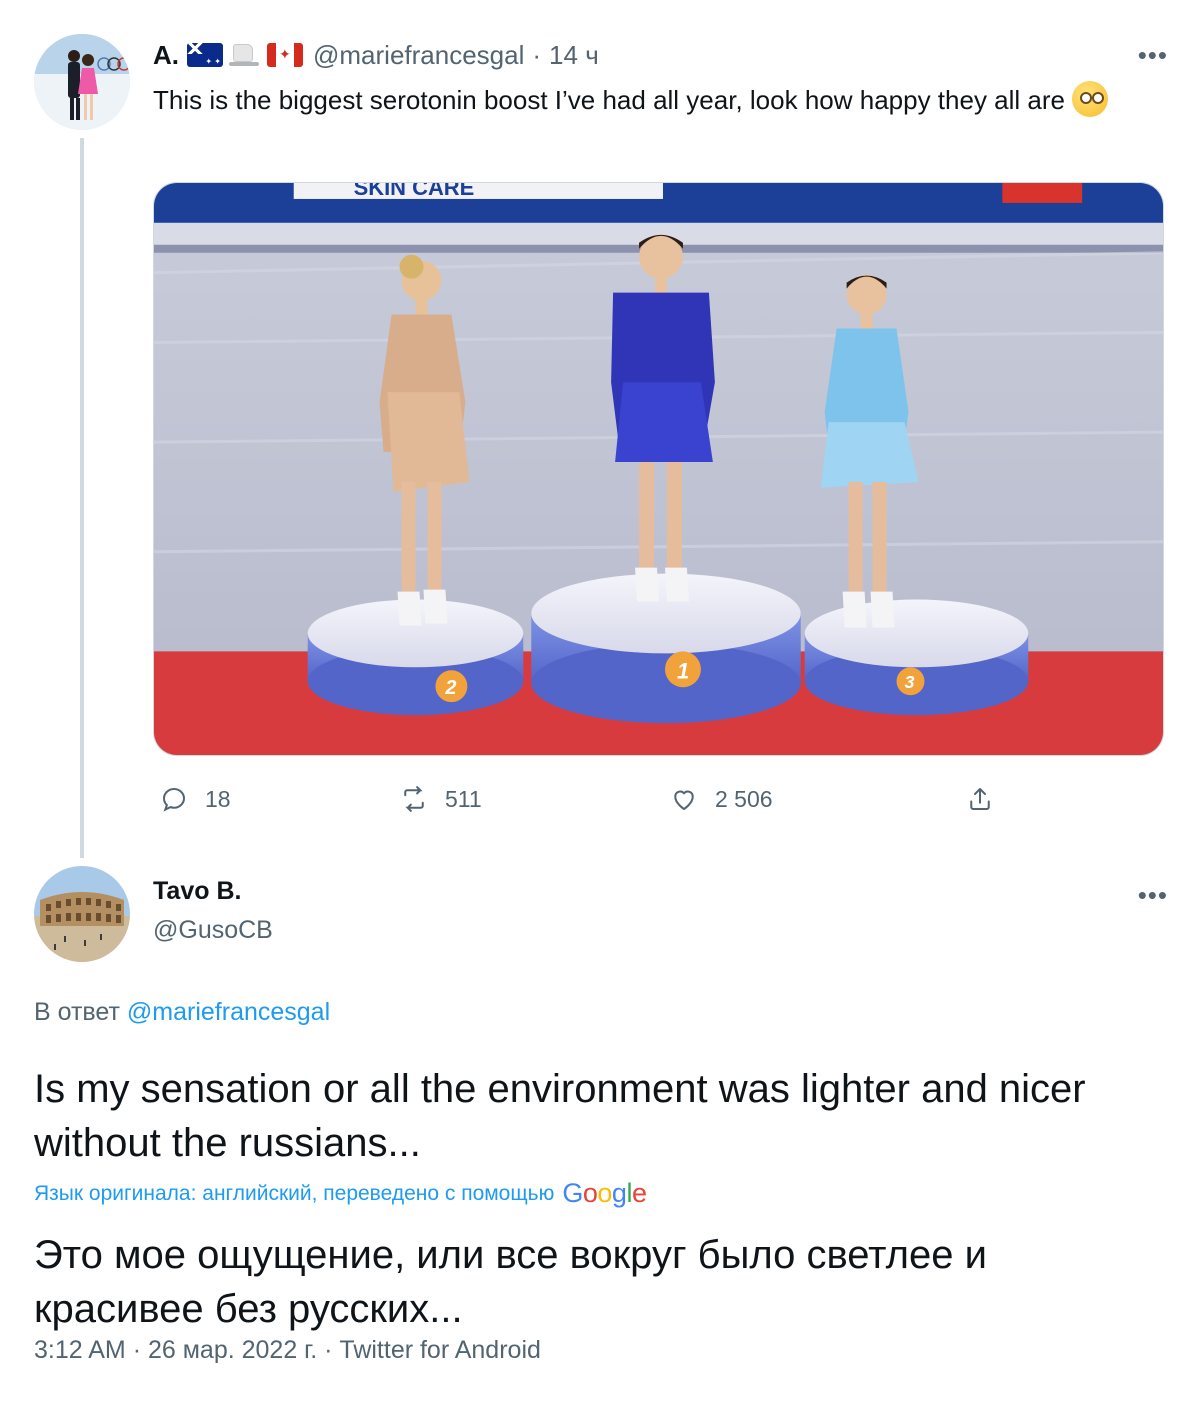 This screenshot has width=1198, height=1424. I want to click on ice-skate-icon, so click(245, 55).